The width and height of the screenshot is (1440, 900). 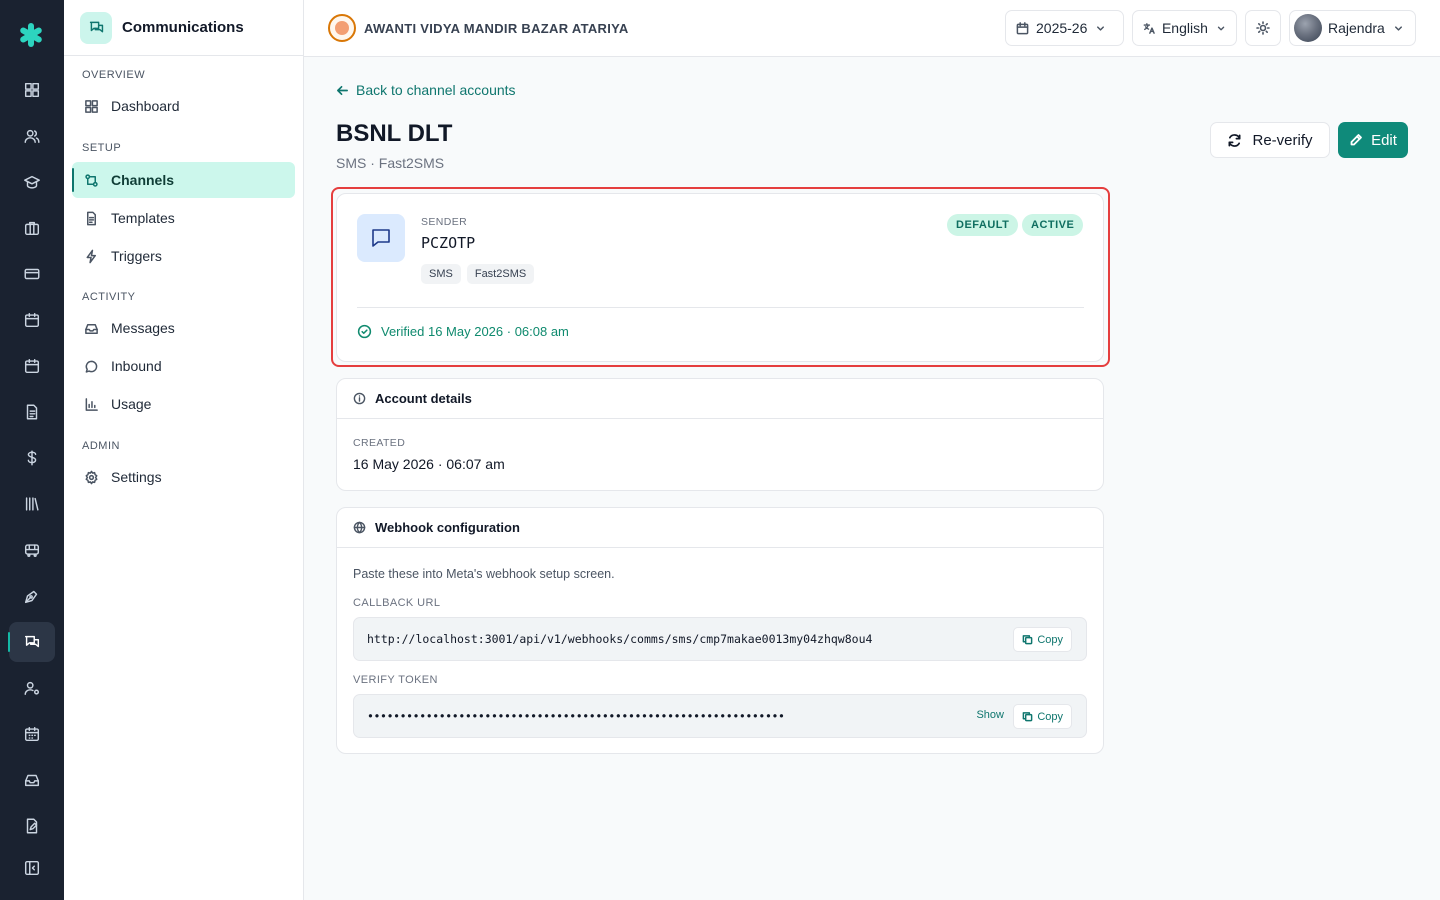 What do you see at coordinates (131, 404) in the screenshot?
I see `sidebar-item-label: Usage` at bounding box center [131, 404].